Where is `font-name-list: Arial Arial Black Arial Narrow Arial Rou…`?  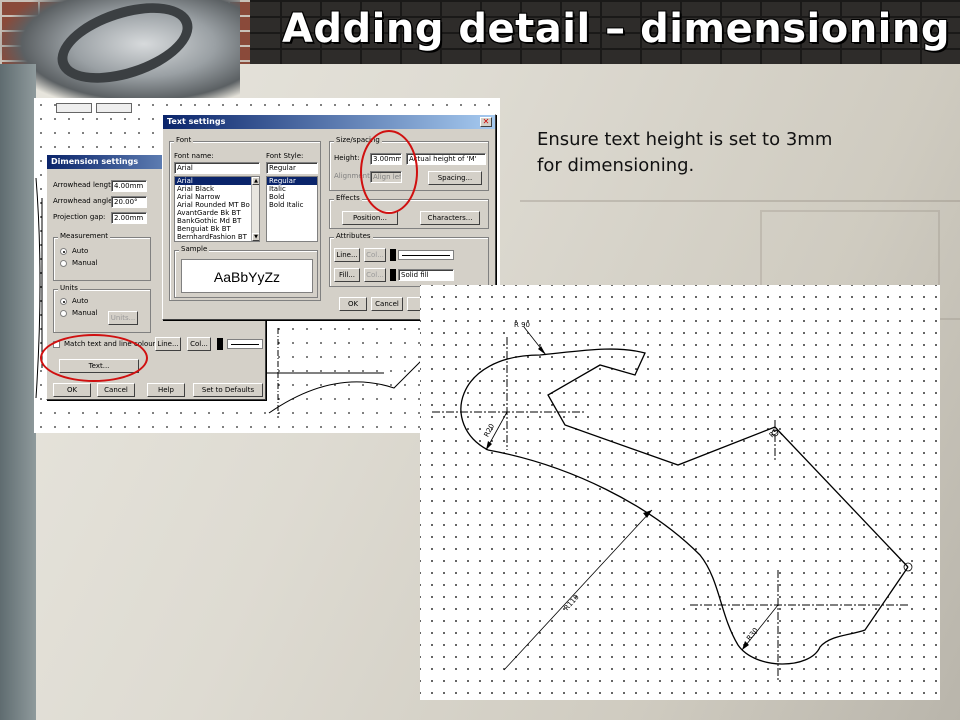 font-name-list: Arial Arial Black Arial Narrow Arial Rou… is located at coordinates (217, 209).